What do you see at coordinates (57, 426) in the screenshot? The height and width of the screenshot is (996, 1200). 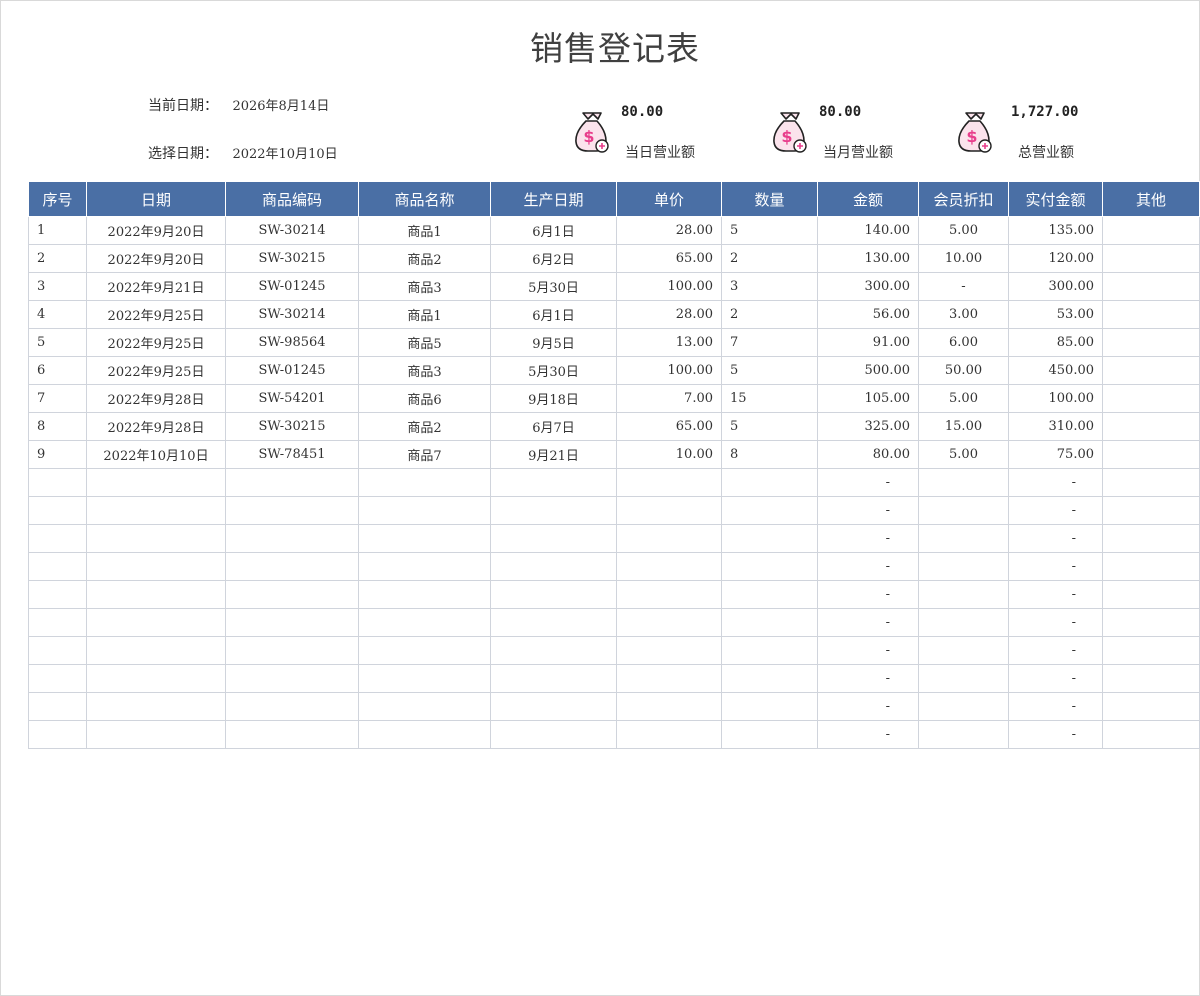 I see `cell-seq: 8` at bounding box center [57, 426].